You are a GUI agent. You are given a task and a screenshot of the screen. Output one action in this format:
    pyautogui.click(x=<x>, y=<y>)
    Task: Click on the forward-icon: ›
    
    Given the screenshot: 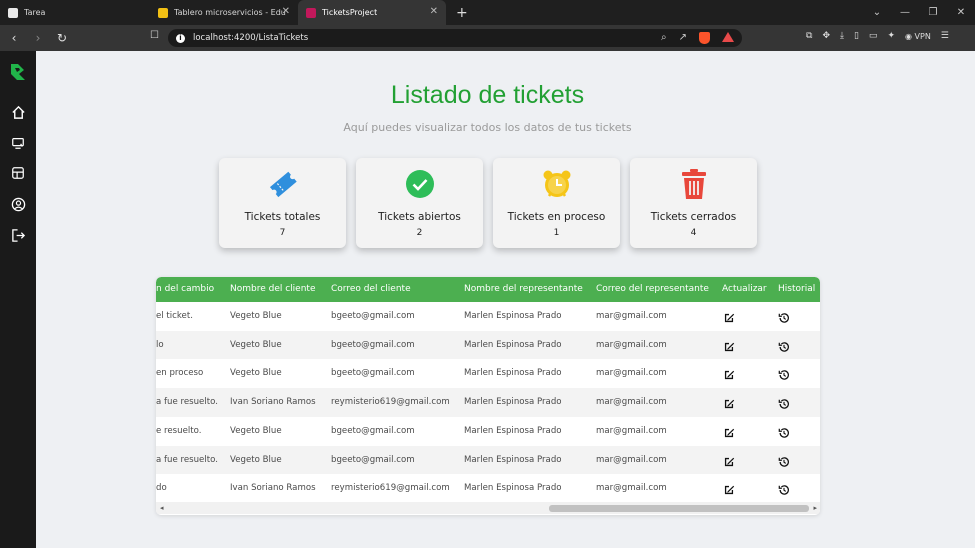 What is the action you would take?
    pyautogui.click(x=38, y=38)
    